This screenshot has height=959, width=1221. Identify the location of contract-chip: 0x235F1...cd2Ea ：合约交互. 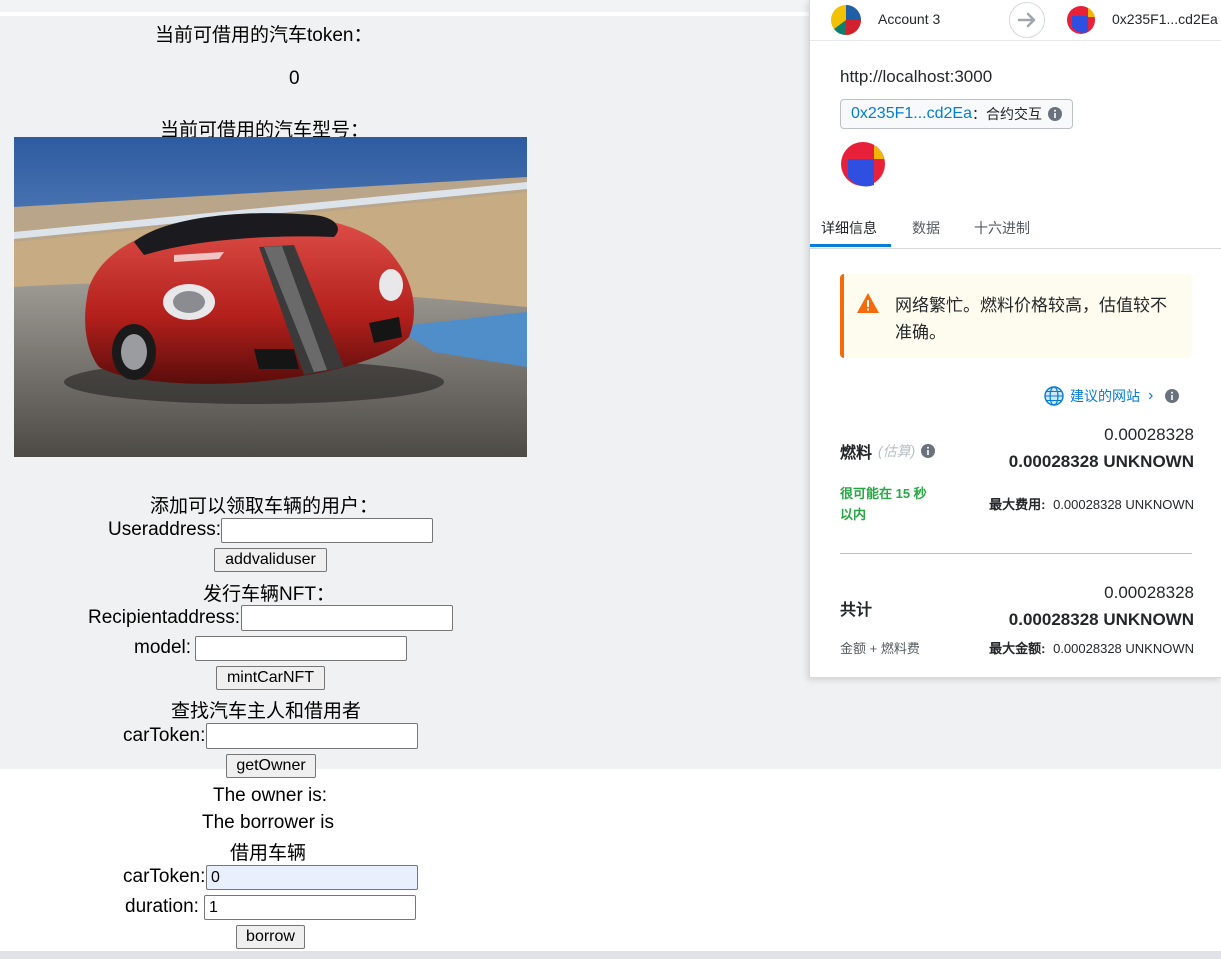
(956, 114).